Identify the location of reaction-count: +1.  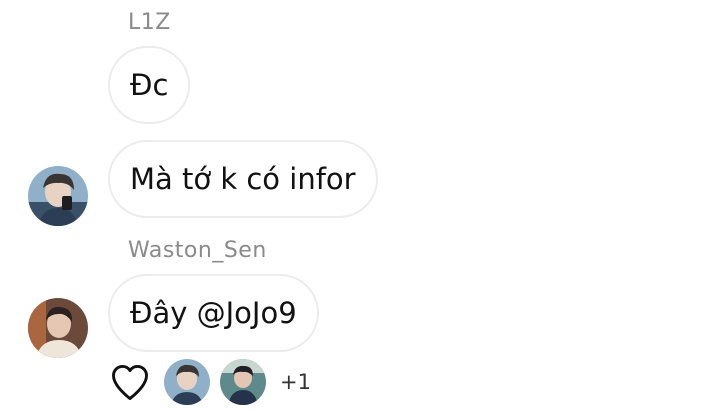
(295, 382).